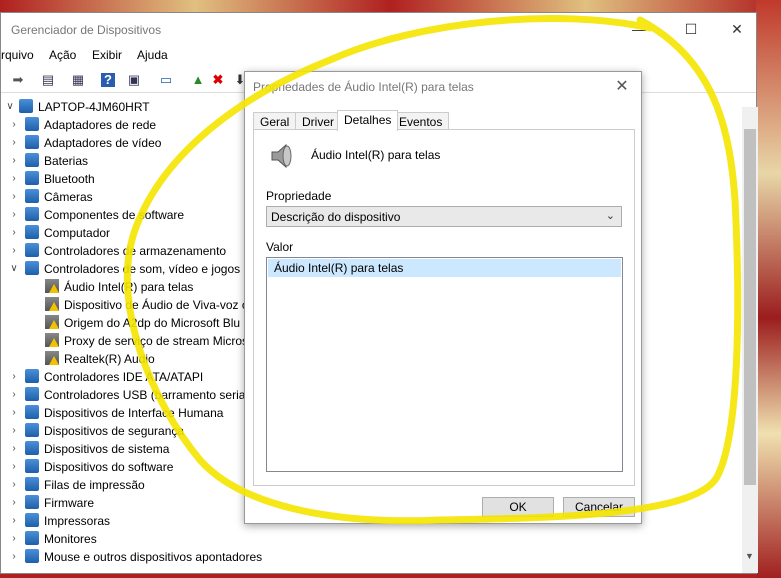 The width and height of the screenshot is (781, 578). What do you see at coordinates (750, 307) in the screenshot?
I see `scrollbar-thumb` at bounding box center [750, 307].